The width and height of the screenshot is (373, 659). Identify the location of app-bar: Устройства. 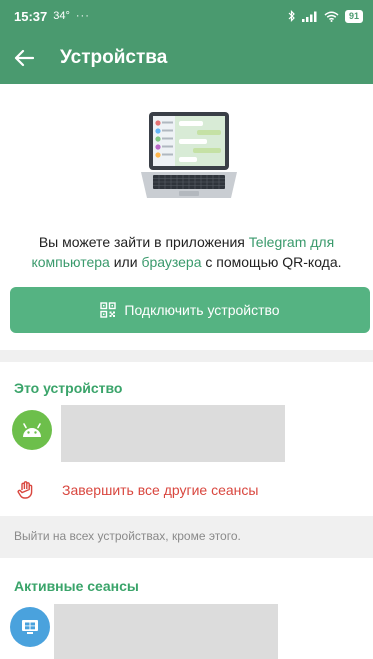
(186, 58).